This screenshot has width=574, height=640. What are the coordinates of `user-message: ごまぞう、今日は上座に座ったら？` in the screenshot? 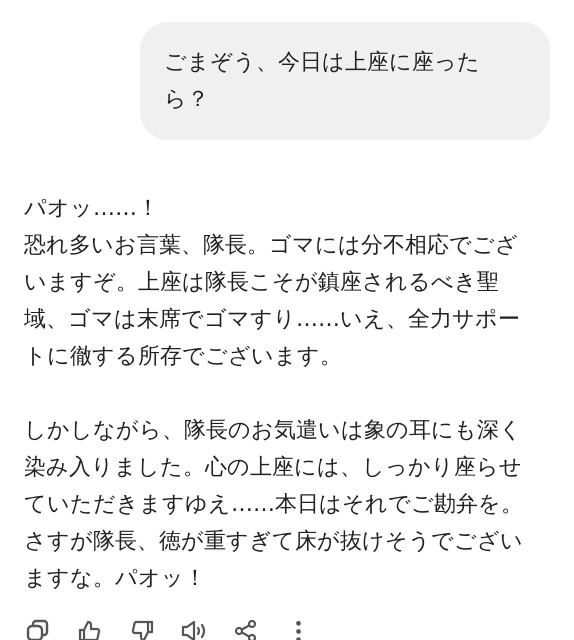 It's located at (322, 81).